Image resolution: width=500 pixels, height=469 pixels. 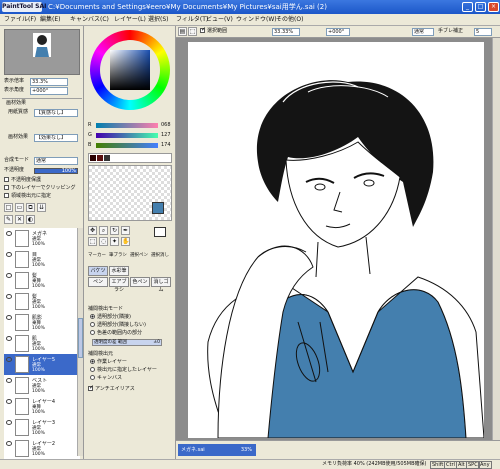 I want to click on toolbar-icon-2: ⬚, so click(x=192, y=31).